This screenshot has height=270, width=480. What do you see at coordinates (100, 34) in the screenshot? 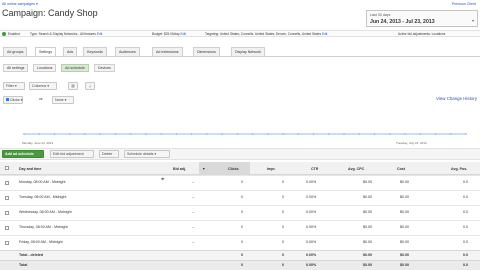
I see `type-edit-link: Edit` at bounding box center [100, 34].